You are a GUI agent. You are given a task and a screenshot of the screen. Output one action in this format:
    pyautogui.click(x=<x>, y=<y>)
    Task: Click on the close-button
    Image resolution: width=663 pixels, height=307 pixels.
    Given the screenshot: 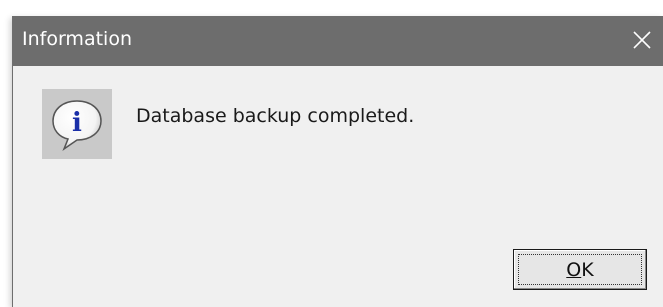 What is the action you would take?
    pyautogui.click(x=641, y=41)
    